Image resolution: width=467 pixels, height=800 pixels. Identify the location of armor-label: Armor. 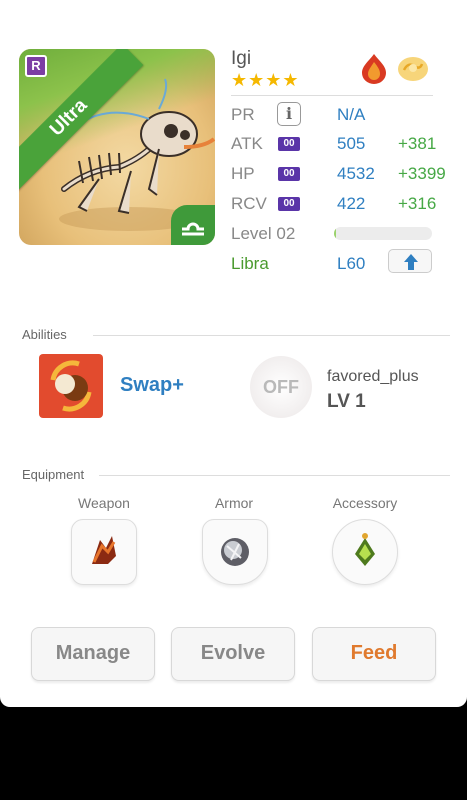
(234, 503).